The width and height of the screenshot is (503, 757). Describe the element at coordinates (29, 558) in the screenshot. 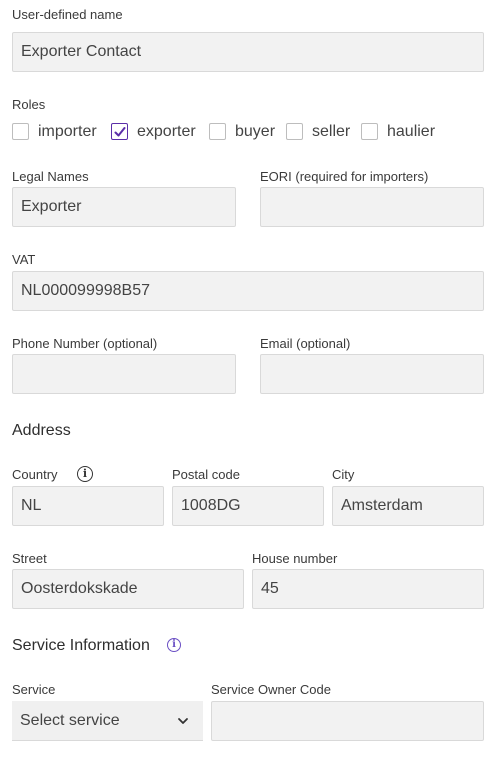

I see `street-label: Street` at that location.